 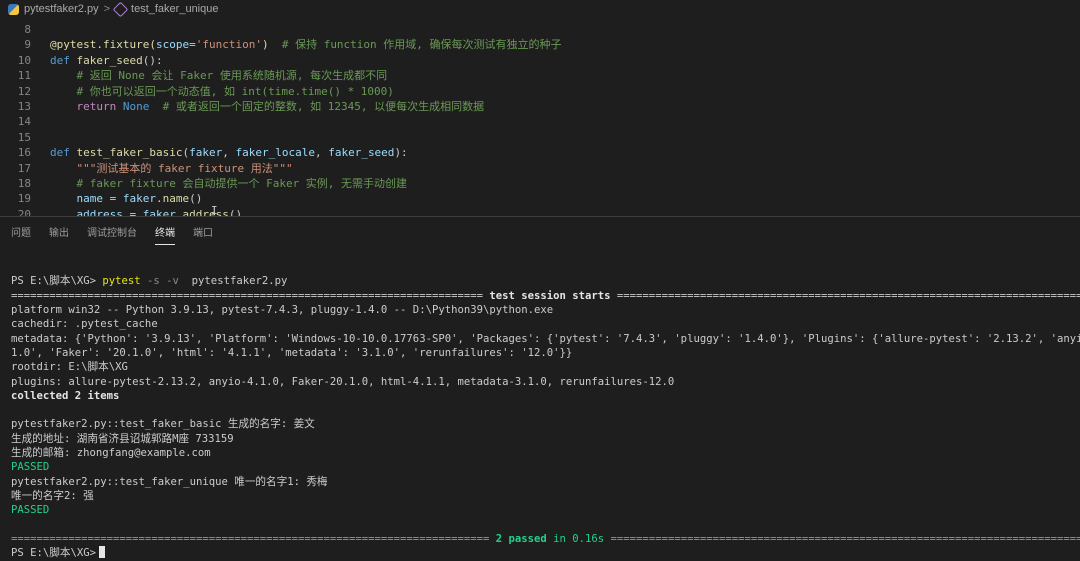 What do you see at coordinates (172, 45) in the screenshot?
I see `code-token: scope` at bounding box center [172, 45].